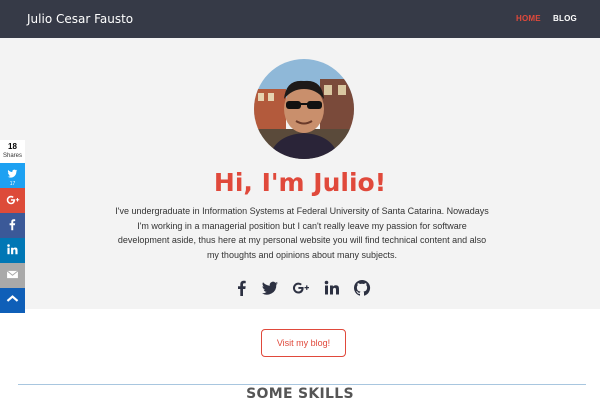 The image size is (600, 400). I want to click on share-twitter-button: 17, so click(12, 175).